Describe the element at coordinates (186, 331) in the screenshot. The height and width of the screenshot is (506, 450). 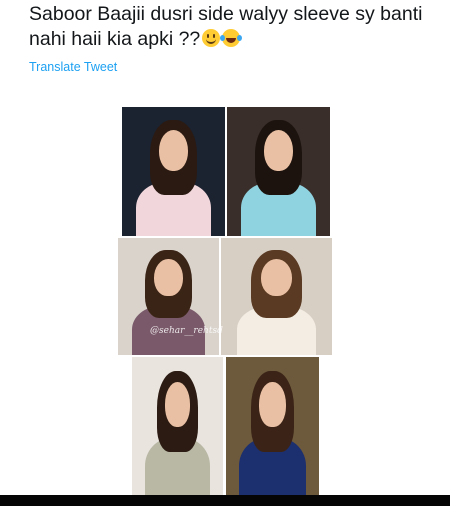
I see `photo-watermark: @sehar__rehtsd` at that location.